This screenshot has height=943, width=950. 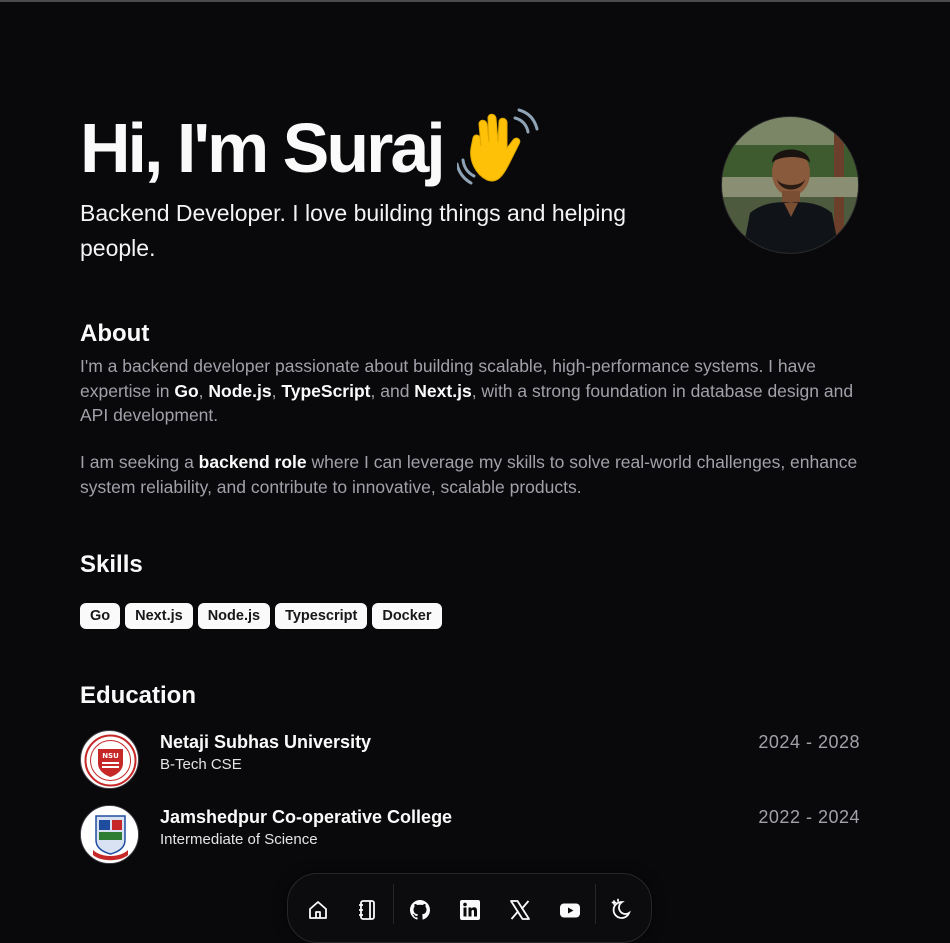 What do you see at coordinates (239, 839) in the screenshot?
I see `school-degree: Intermediate of Science` at bounding box center [239, 839].